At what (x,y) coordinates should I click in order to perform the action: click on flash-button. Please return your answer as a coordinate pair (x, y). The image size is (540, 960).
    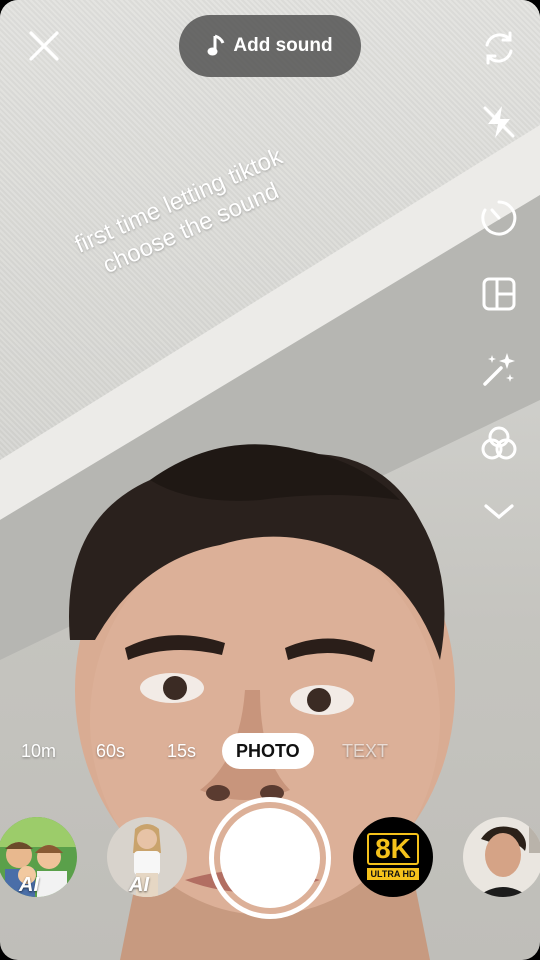
    Looking at the image, I should click on (499, 122).